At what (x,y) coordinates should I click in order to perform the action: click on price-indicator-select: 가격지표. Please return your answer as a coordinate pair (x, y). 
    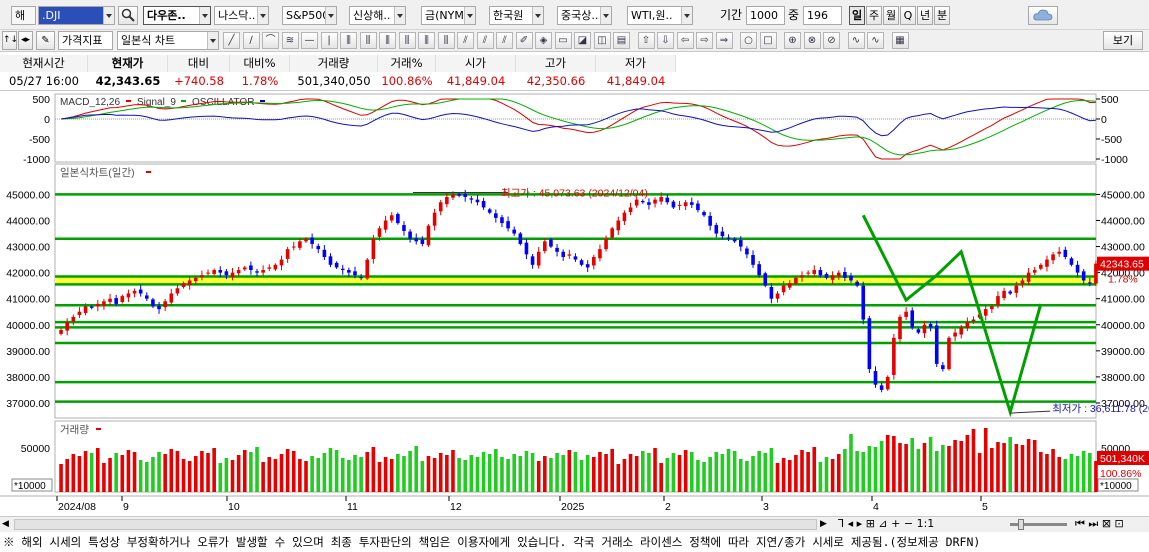
    Looking at the image, I should click on (85, 40).